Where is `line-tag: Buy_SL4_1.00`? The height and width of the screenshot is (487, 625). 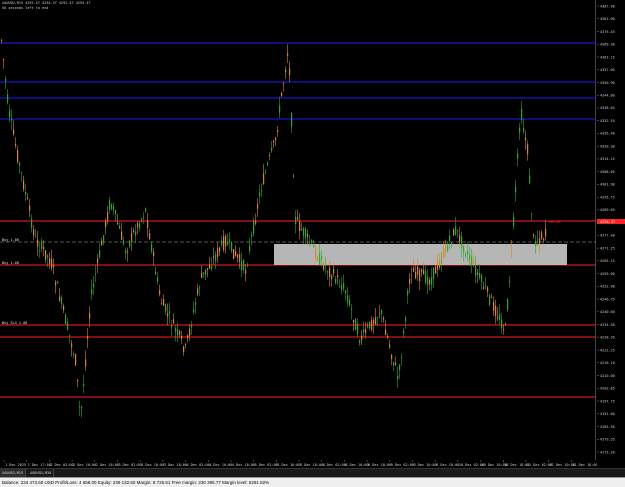 line-tag: Buy_SL4_1.00 is located at coordinates (14, 323).